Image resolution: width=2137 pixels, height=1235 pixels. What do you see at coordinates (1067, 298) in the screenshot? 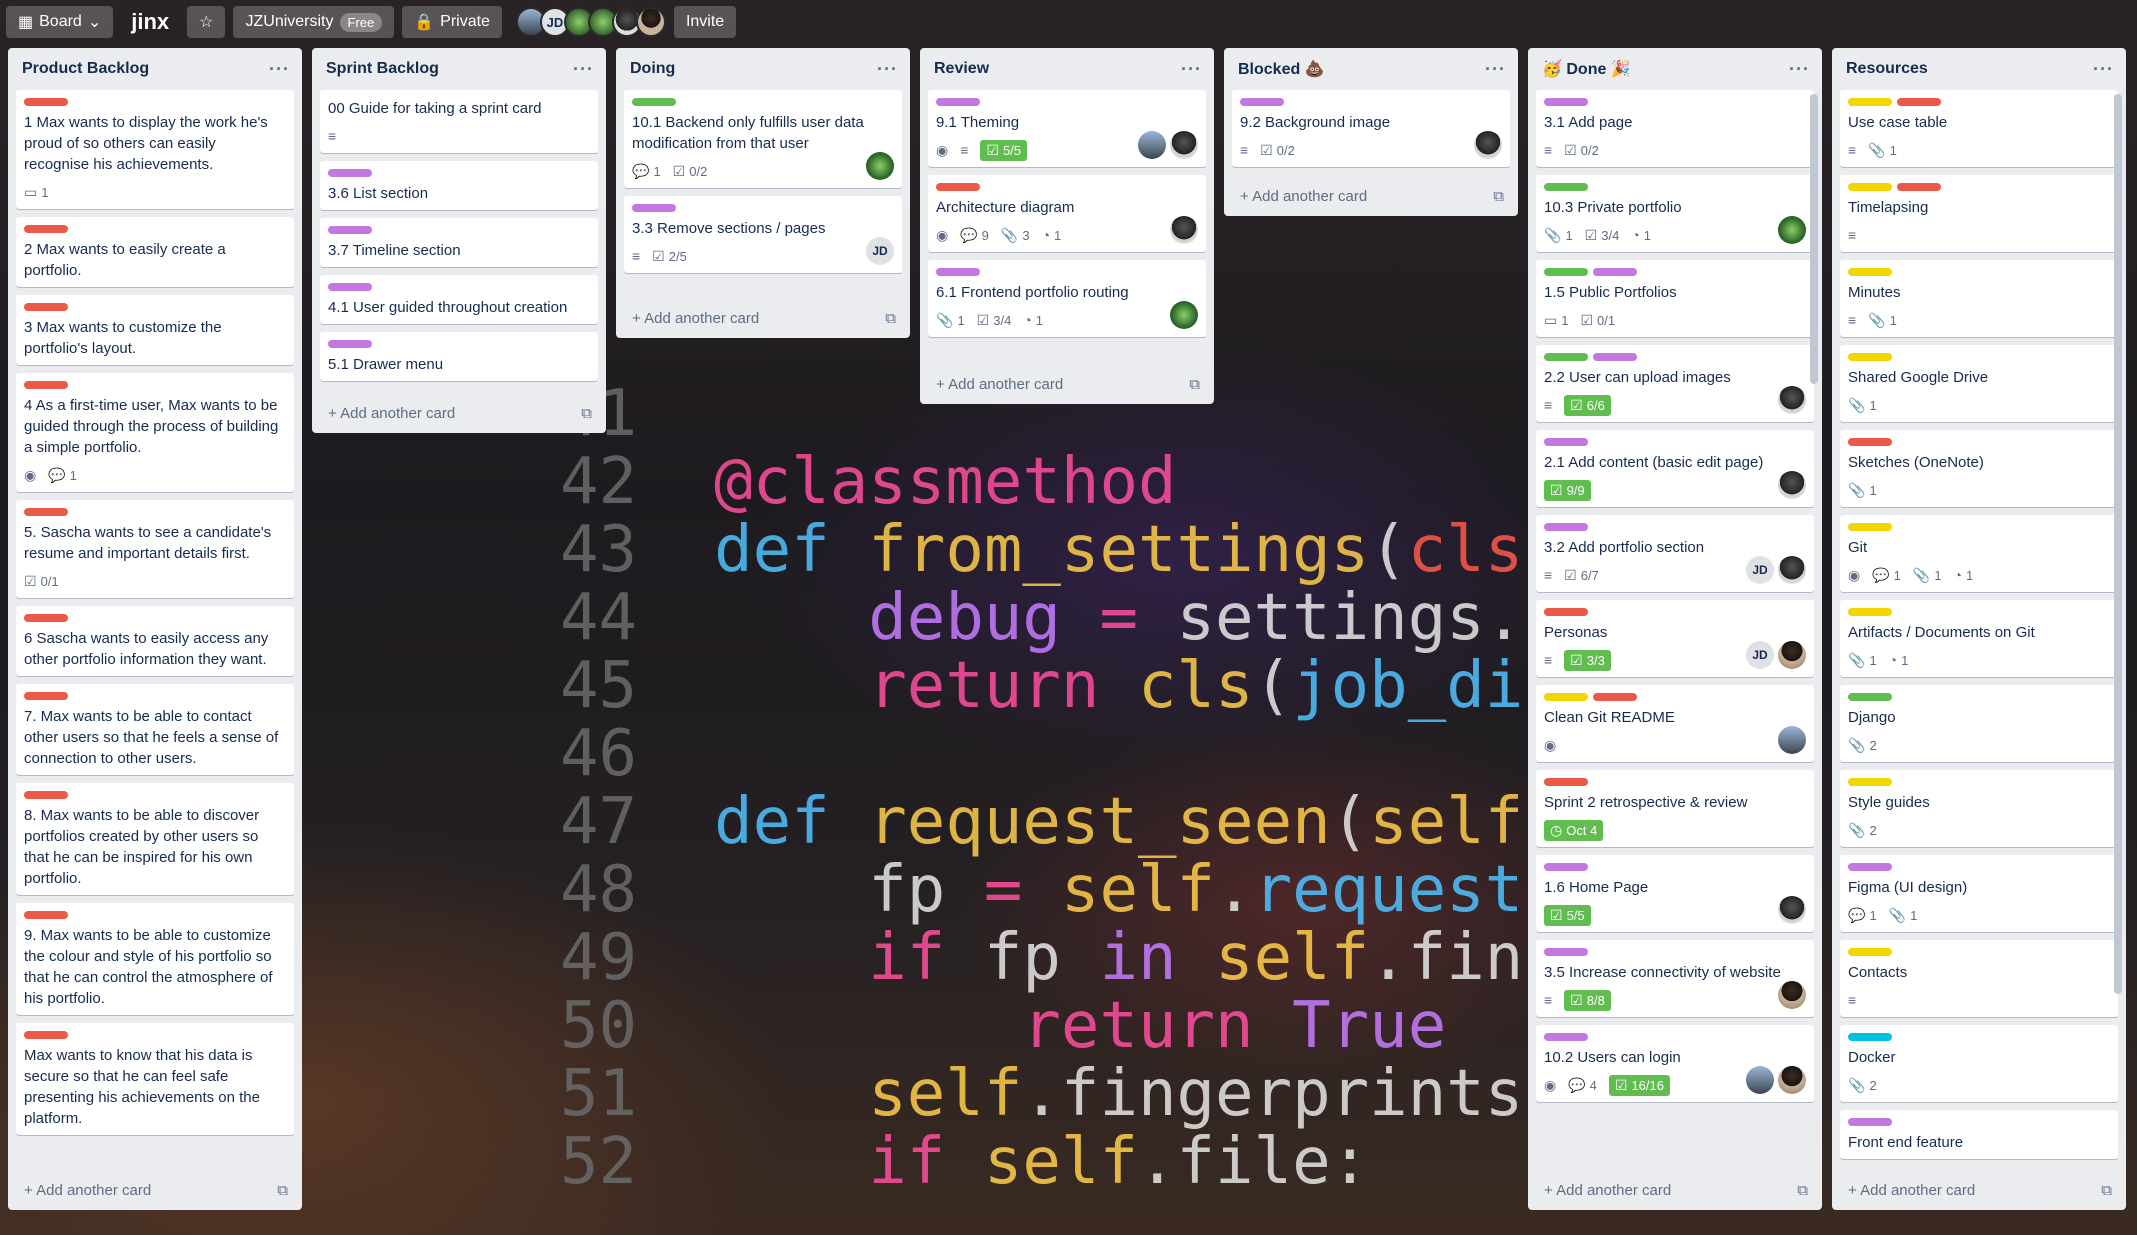
I see `card: 6.1 Frontend portfolio routing 📎 1 ☑ 3/4 ◔ 1` at bounding box center [1067, 298].